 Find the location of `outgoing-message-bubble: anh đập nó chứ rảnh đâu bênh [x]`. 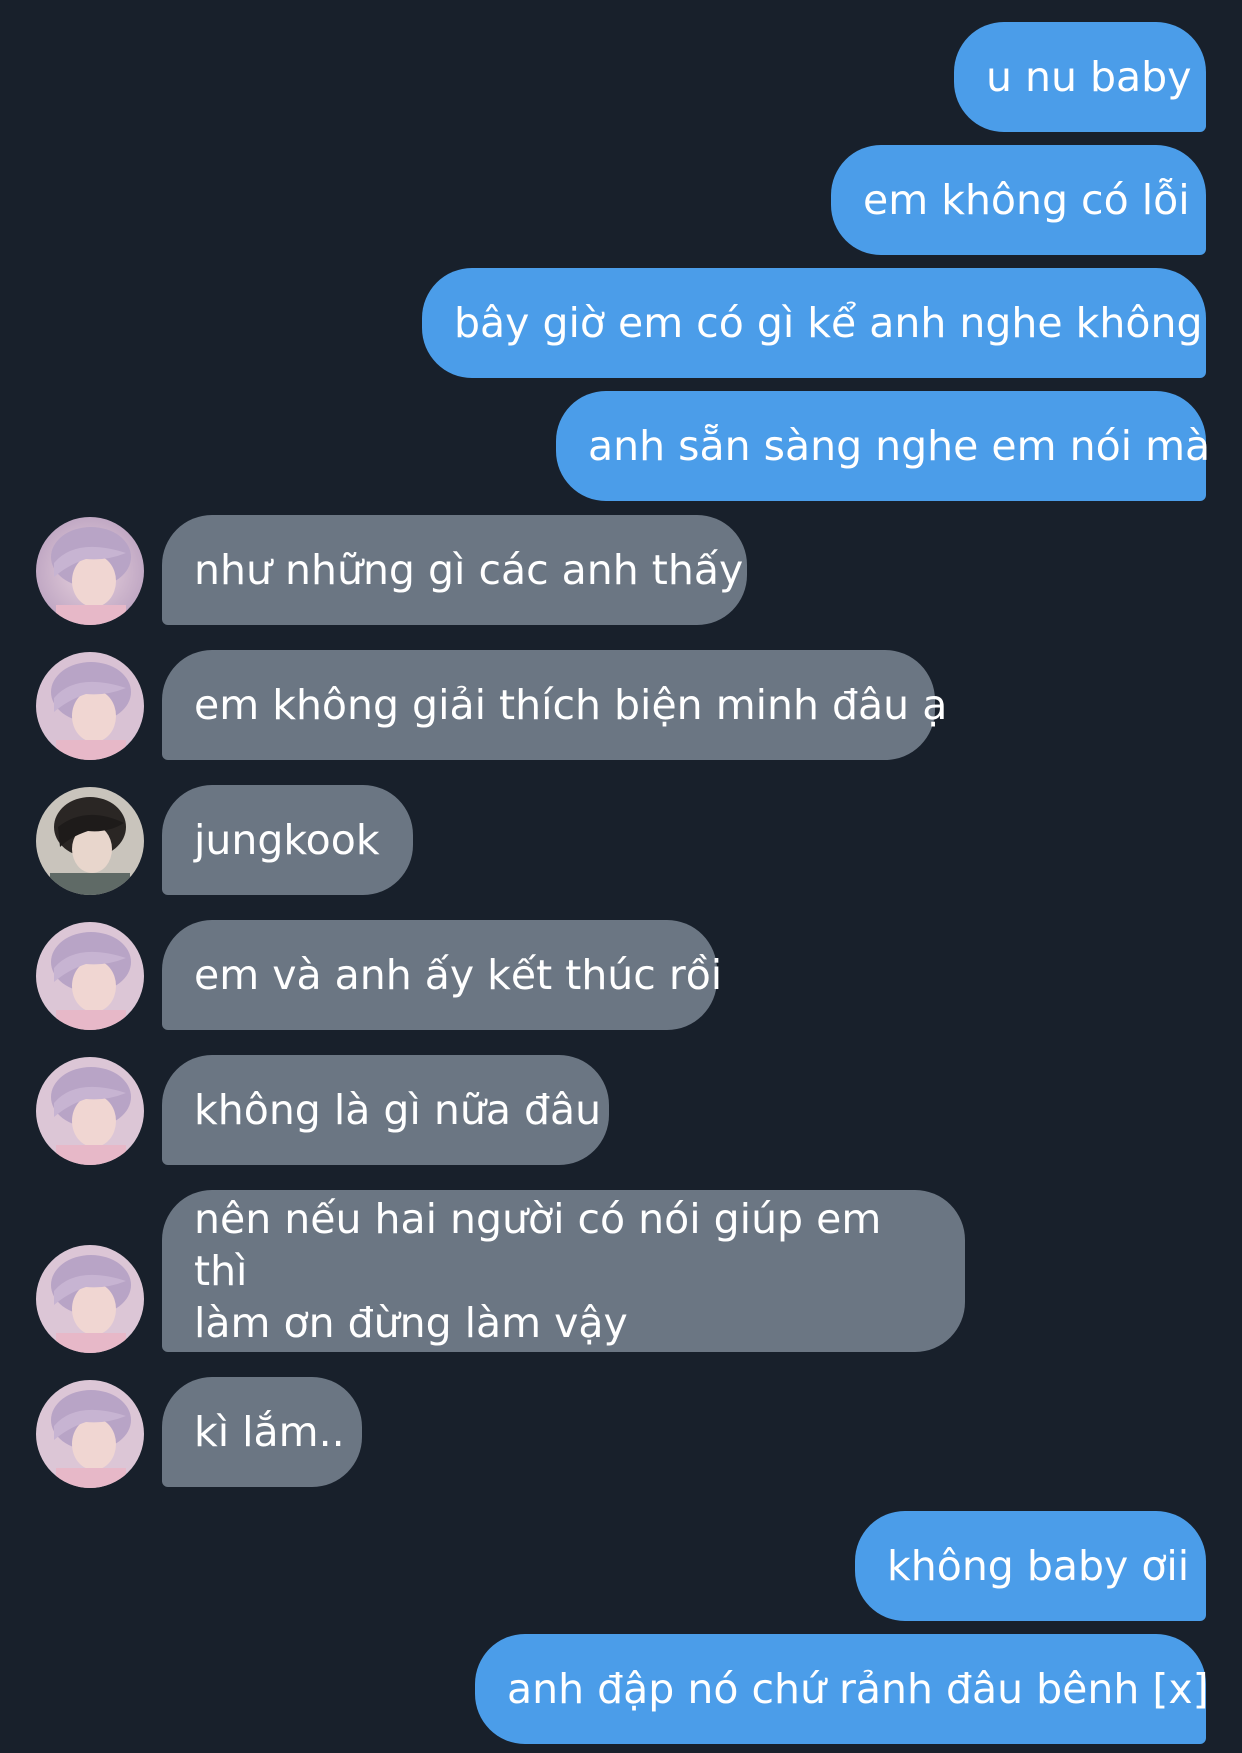

outgoing-message-bubble: anh đập nó chứ rảnh đâu bênh [x] is located at coordinates (842, 1689).